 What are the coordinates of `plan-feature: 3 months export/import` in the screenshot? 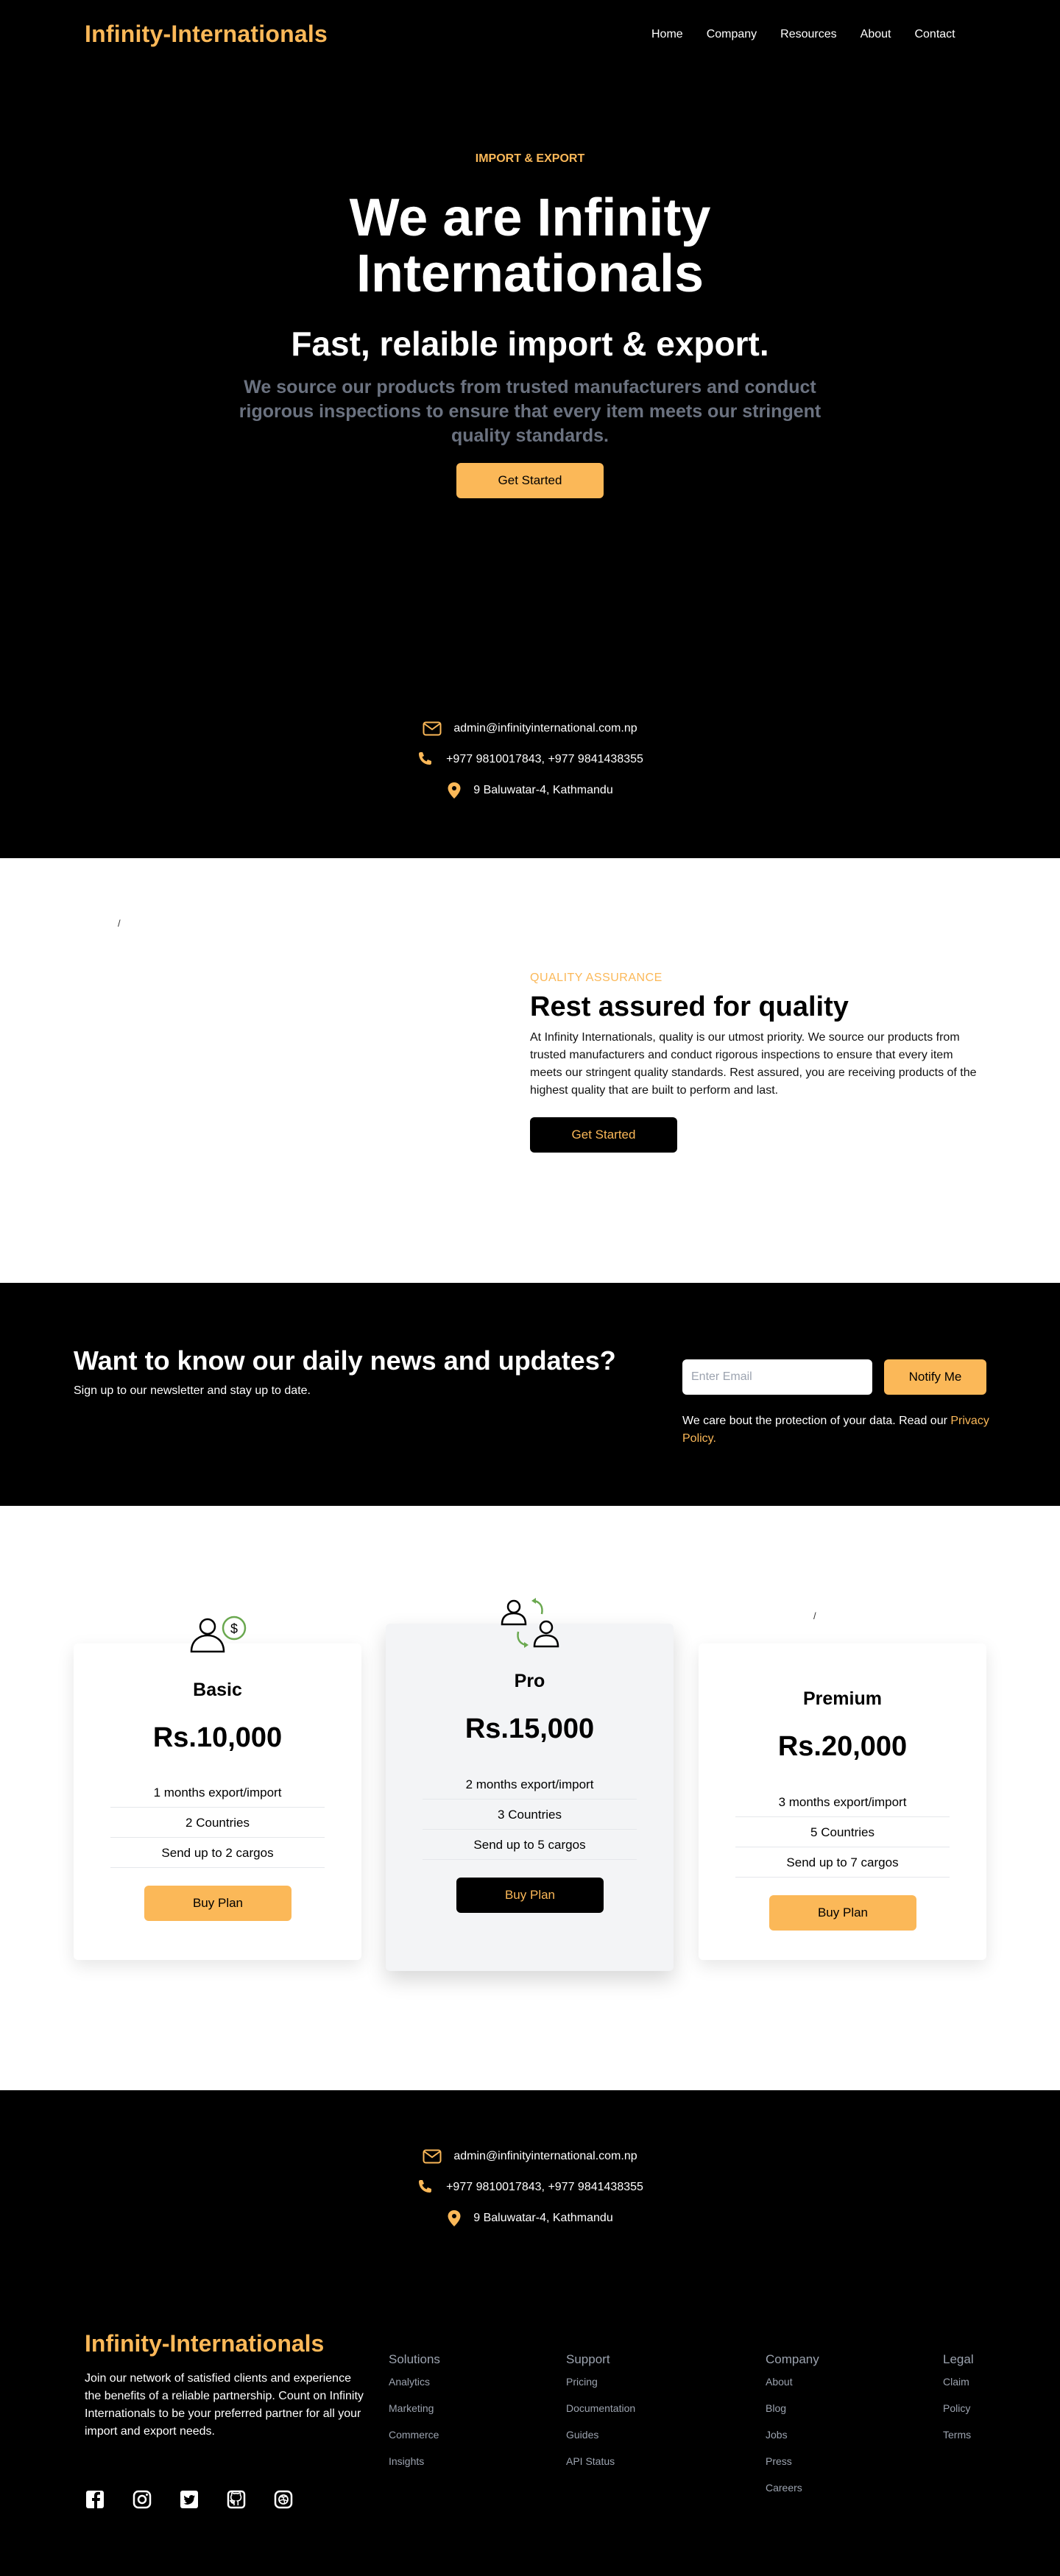 It's located at (842, 1802).